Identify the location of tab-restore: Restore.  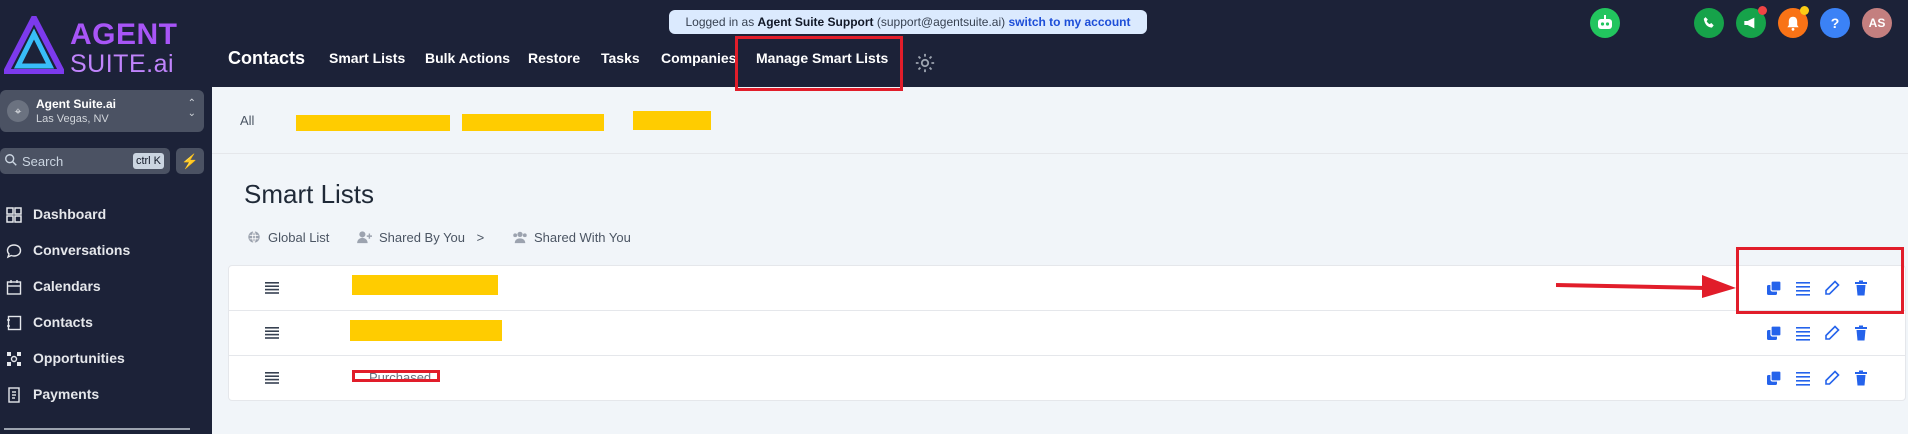
(554, 58).